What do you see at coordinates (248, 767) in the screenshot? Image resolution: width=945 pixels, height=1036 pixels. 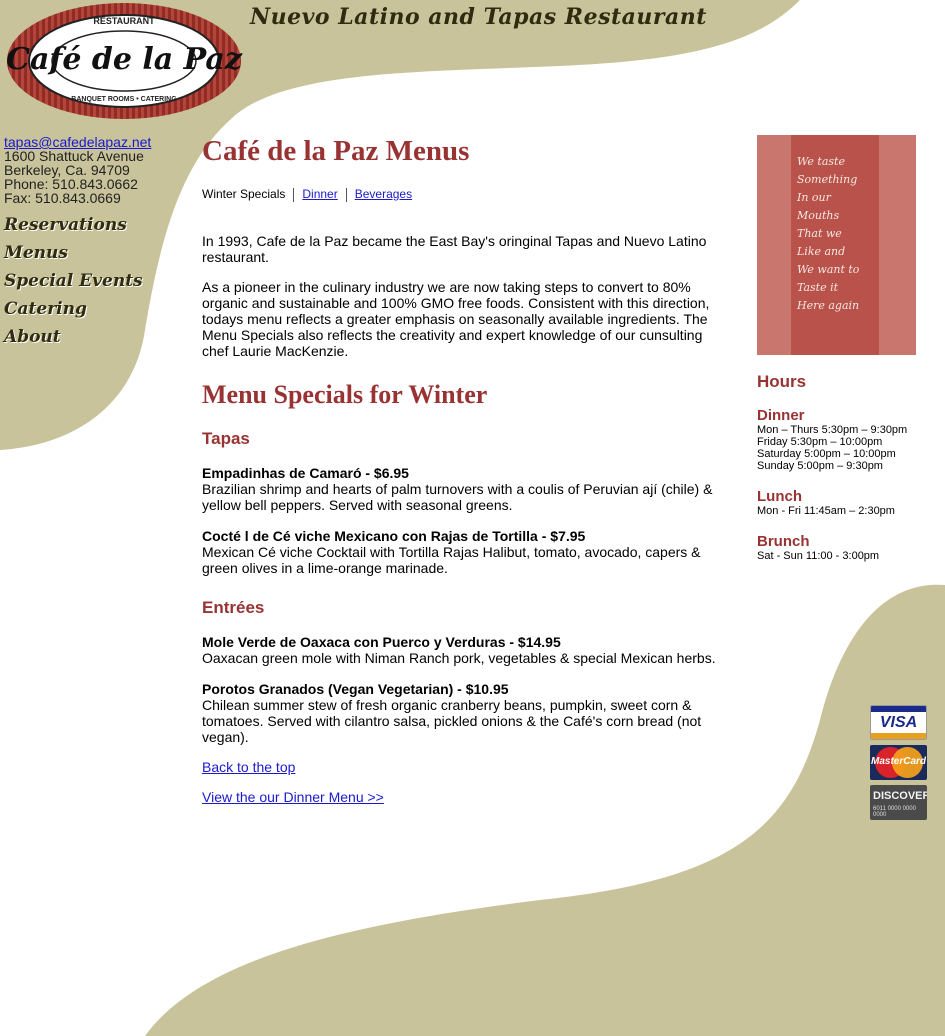 I see `back-to-top-link: Back to the top` at bounding box center [248, 767].